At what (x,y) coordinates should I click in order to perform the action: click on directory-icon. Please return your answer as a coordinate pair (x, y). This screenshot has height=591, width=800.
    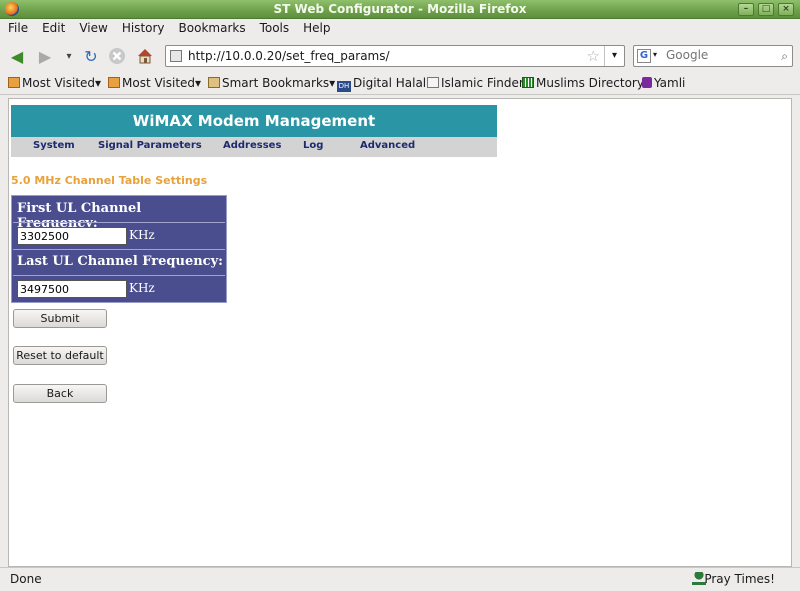
    Looking at the image, I should click on (528, 82).